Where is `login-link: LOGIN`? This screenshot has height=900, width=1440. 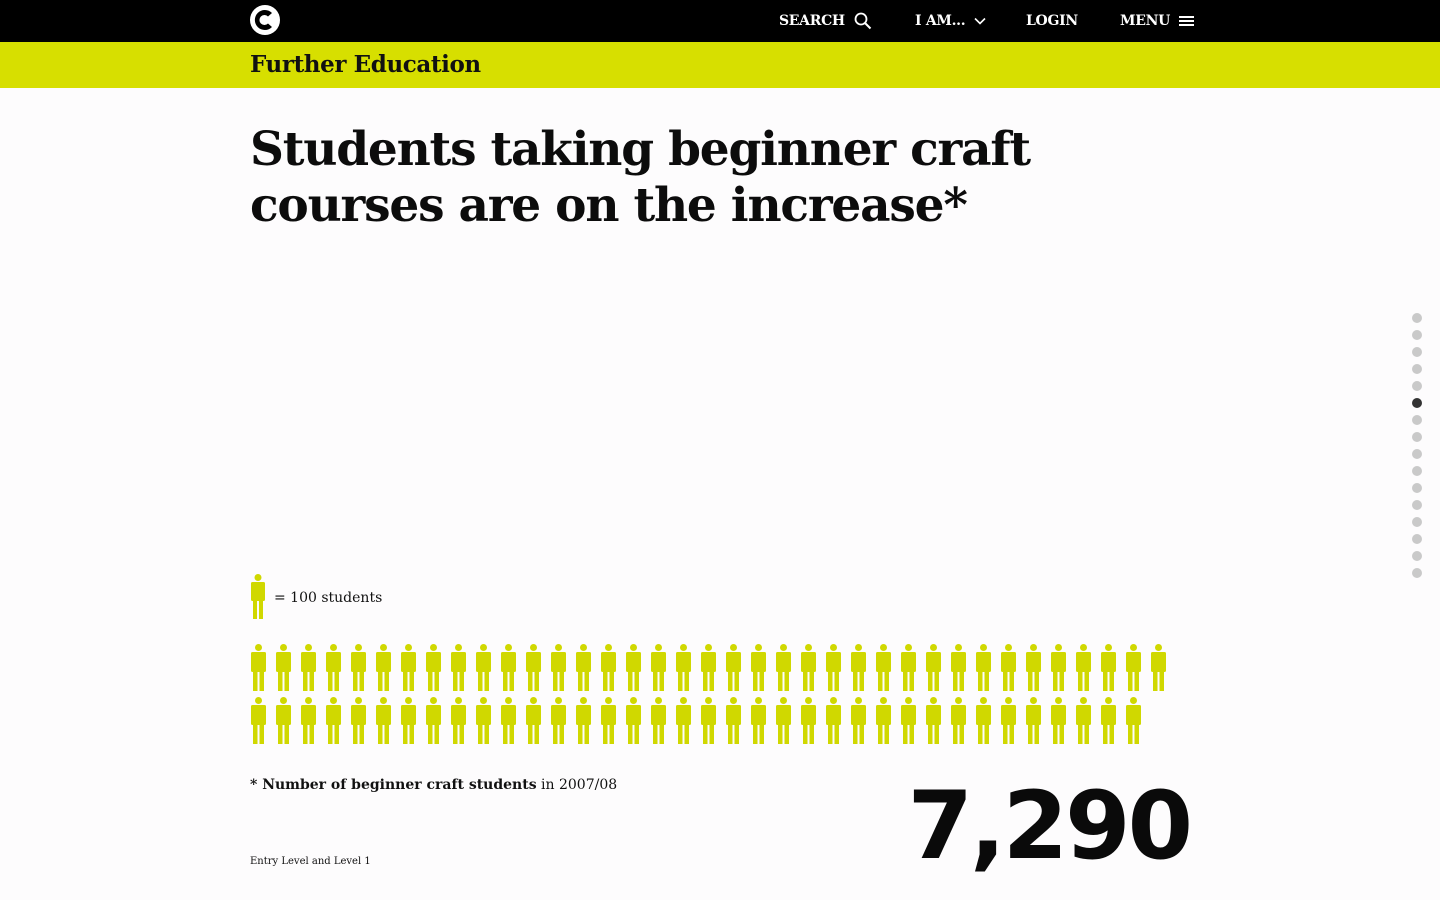 login-link: LOGIN is located at coordinates (1052, 21).